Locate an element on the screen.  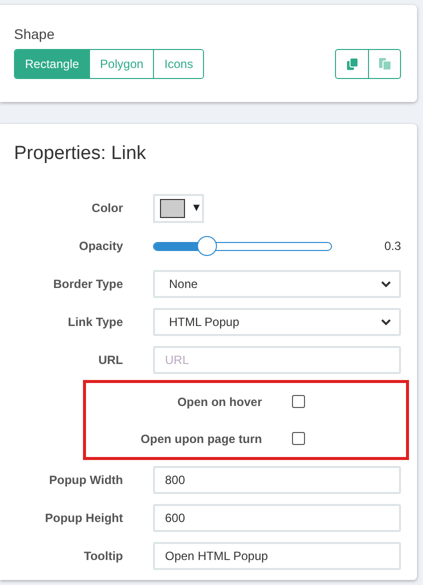
input-field: URL is located at coordinates (277, 360).